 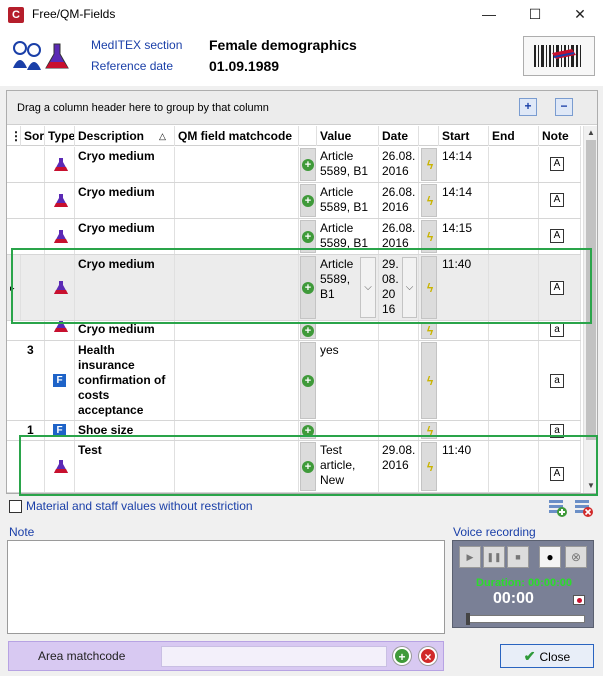 I want to click on column-sort: Sor, so click(x=33, y=136).